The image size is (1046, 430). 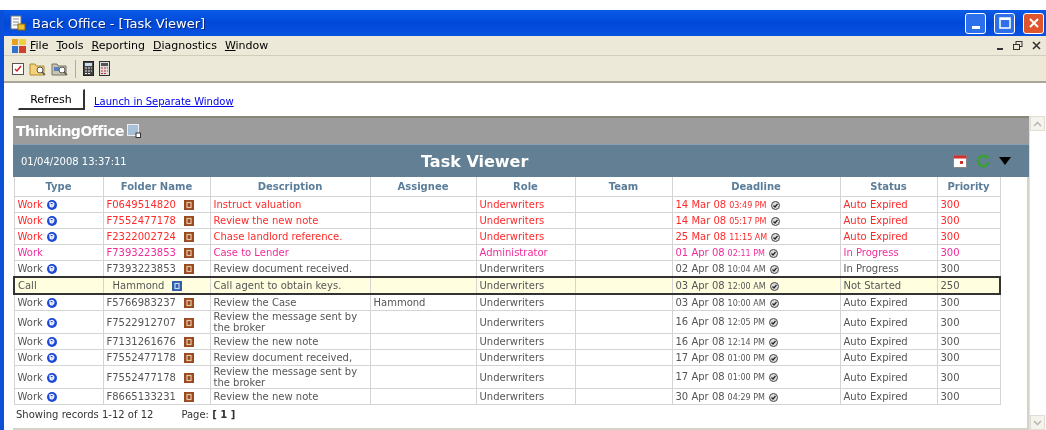 I want to click on column-header: Type, so click(x=58, y=186).